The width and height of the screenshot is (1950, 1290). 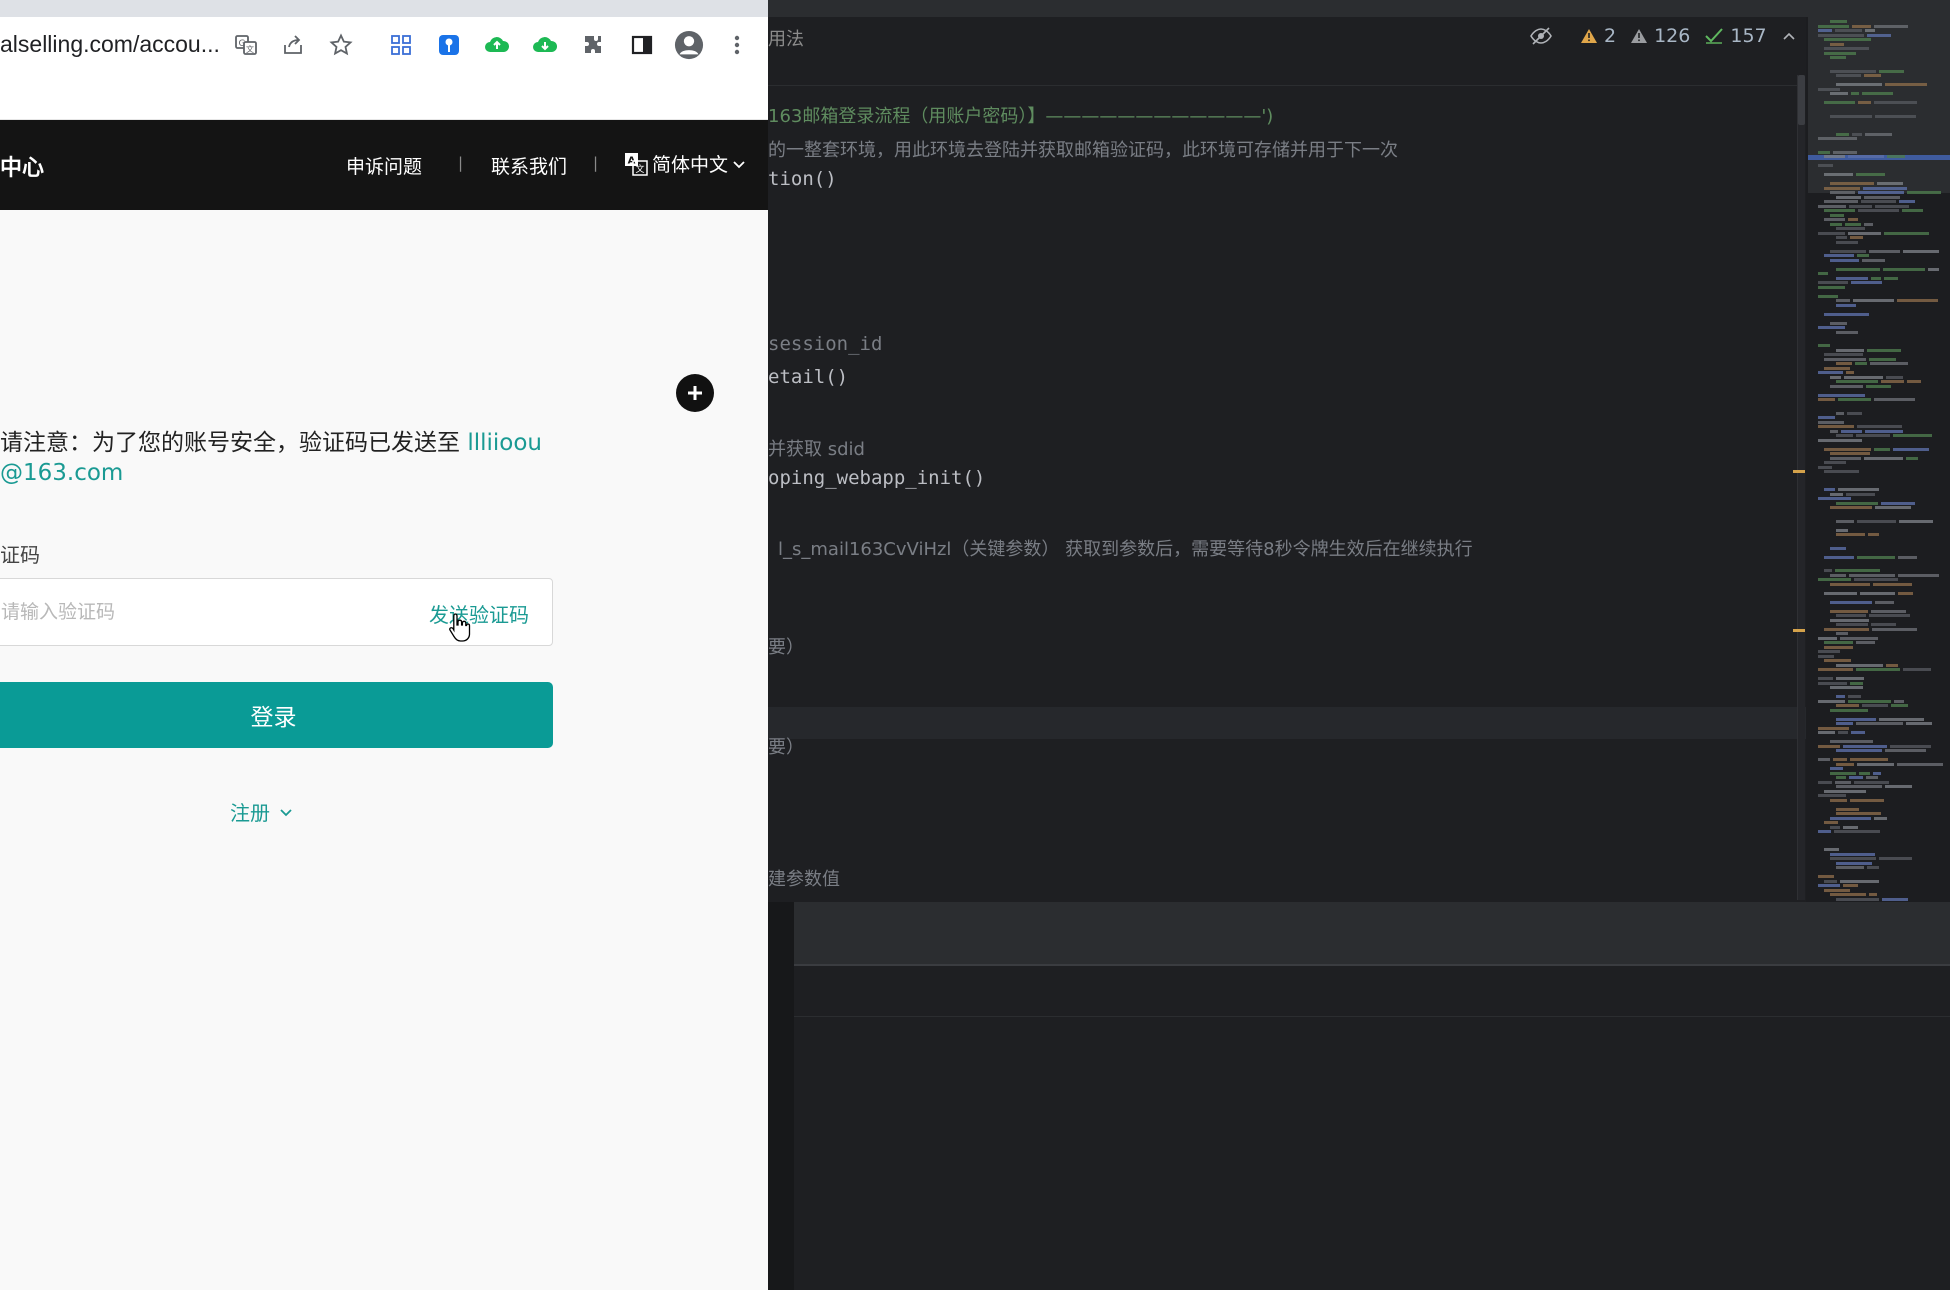 I want to click on language-selector: A文 简体中文, so click(x=685, y=163).